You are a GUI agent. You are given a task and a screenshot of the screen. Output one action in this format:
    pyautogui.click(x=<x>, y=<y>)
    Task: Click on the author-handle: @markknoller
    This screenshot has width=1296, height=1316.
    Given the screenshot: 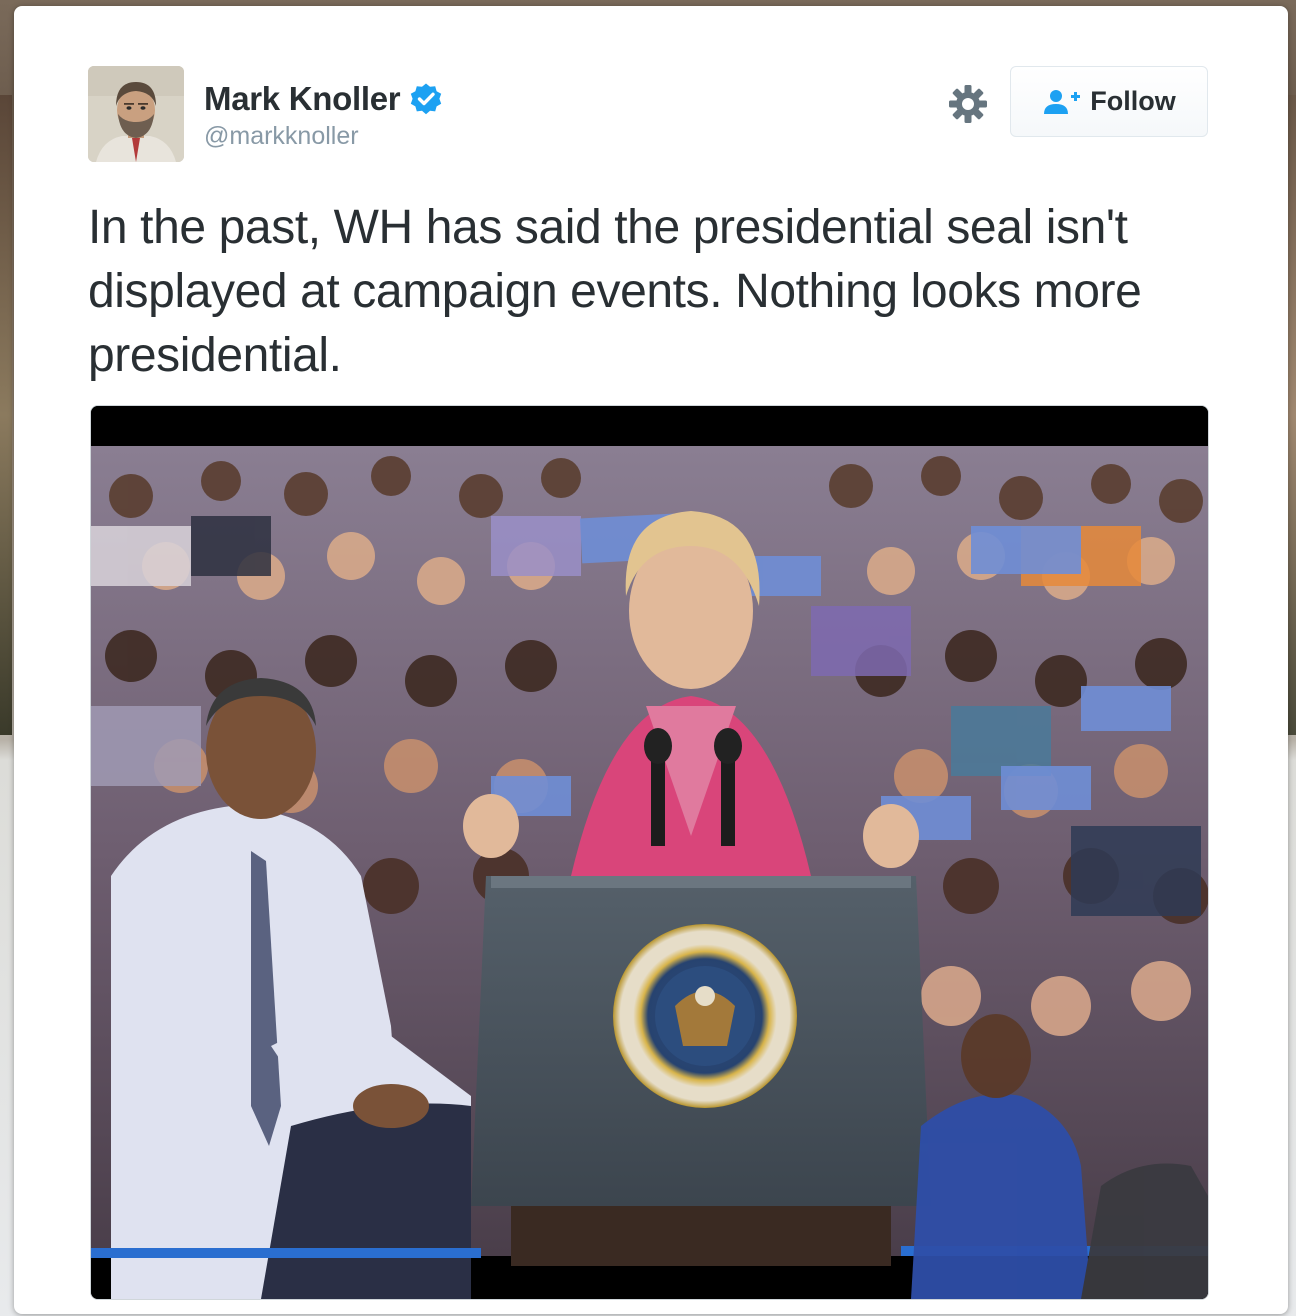 What is the action you would take?
    pyautogui.click(x=323, y=136)
    